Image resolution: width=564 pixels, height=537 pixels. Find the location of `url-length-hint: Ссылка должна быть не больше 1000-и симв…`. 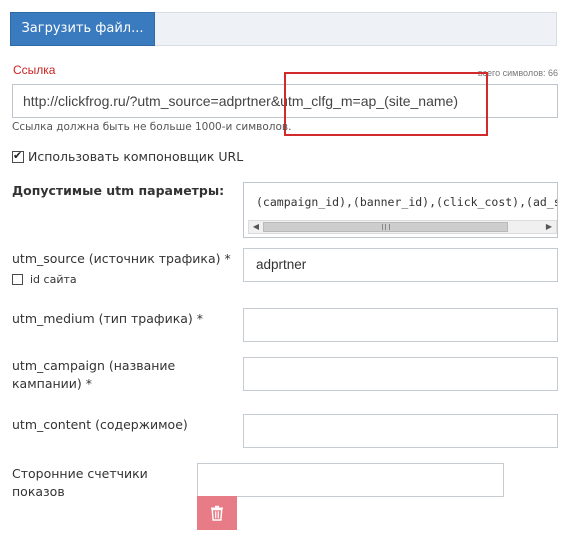

url-length-hint: Ссылка должна быть не больше 1000-и симв… is located at coordinates (152, 127).